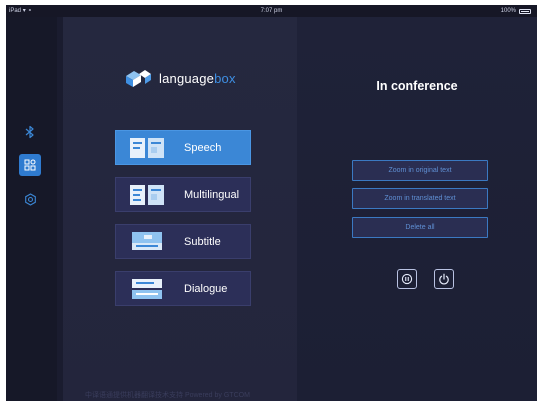 The width and height of the screenshot is (539, 405). I want to click on status-right: 100%, so click(516, 11).